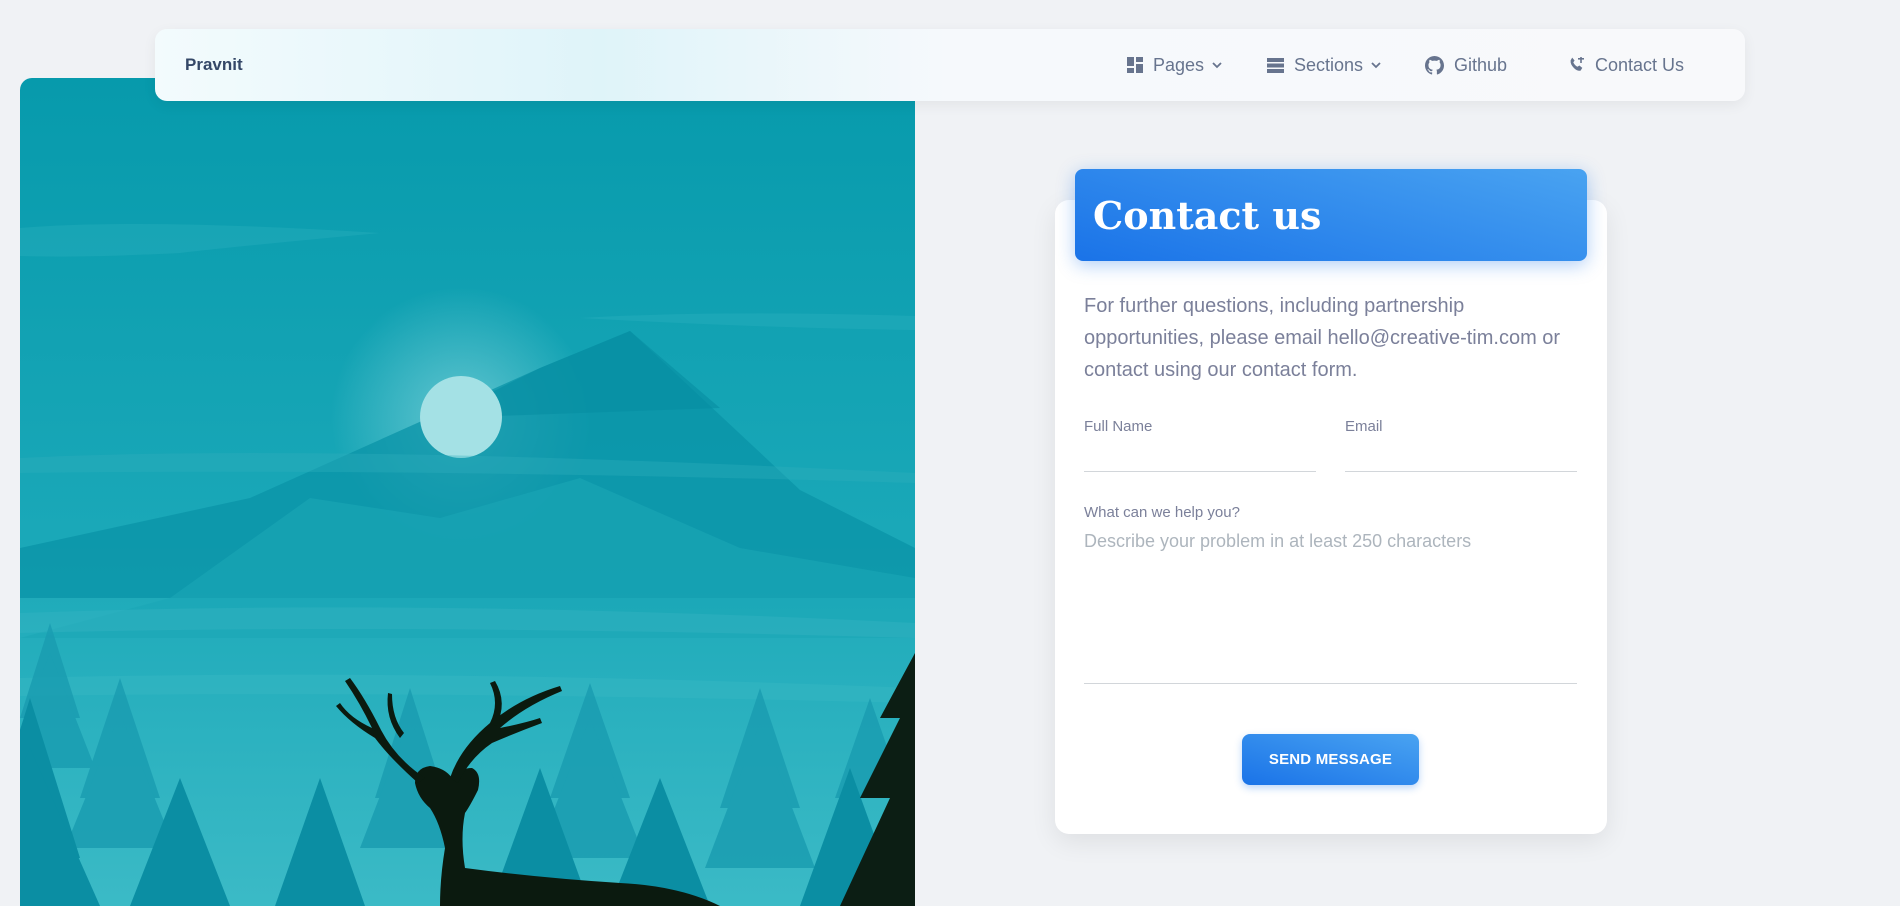 The height and width of the screenshot is (906, 1900). What do you see at coordinates (214, 65) in the screenshot?
I see `brand-logo: Pravnit` at bounding box center [214, 65].